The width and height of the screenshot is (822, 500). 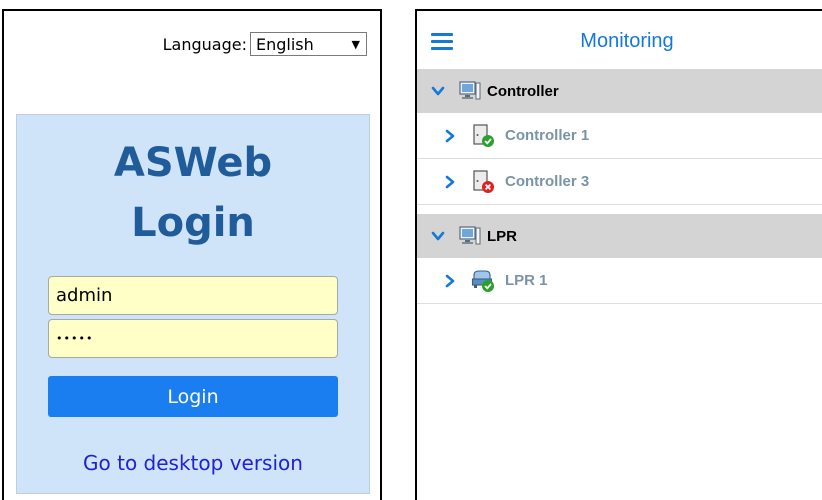 What do you see at coordinates (619, 136) in the screenshot?
I see `tree-item-controller-1: Controller 1` at bounding box center [619, 136].